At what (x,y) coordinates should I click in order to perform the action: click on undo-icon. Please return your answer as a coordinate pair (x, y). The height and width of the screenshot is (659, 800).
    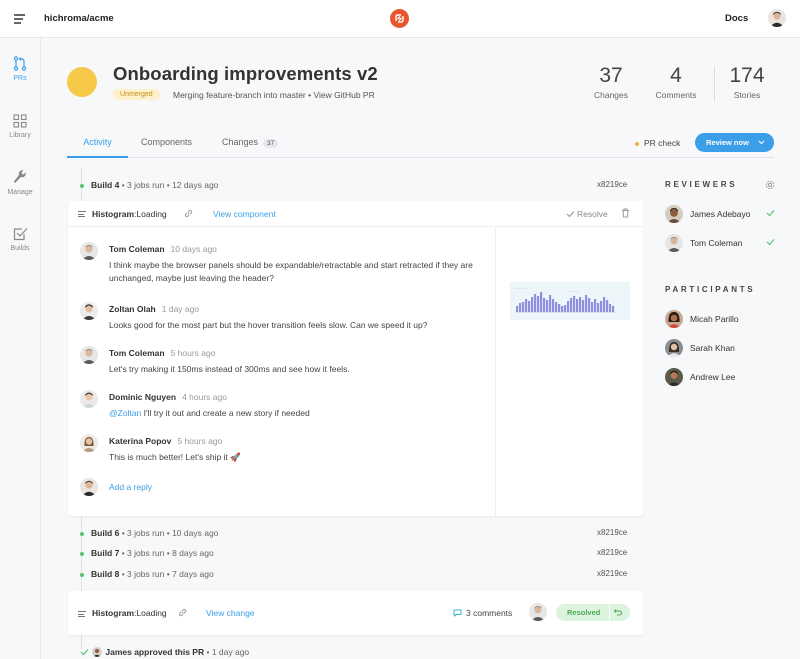
    Looking at the image, I should click on (618, 613).